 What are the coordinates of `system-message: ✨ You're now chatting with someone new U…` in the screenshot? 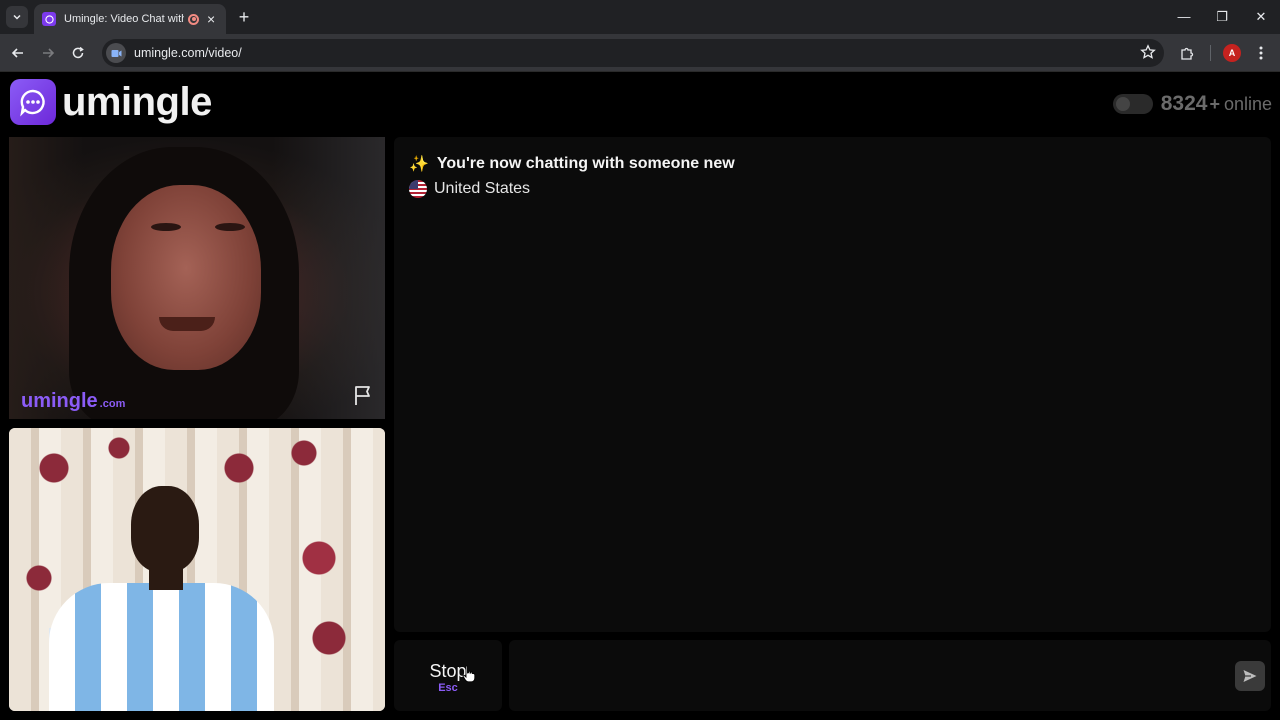 It's located at (572, 176).